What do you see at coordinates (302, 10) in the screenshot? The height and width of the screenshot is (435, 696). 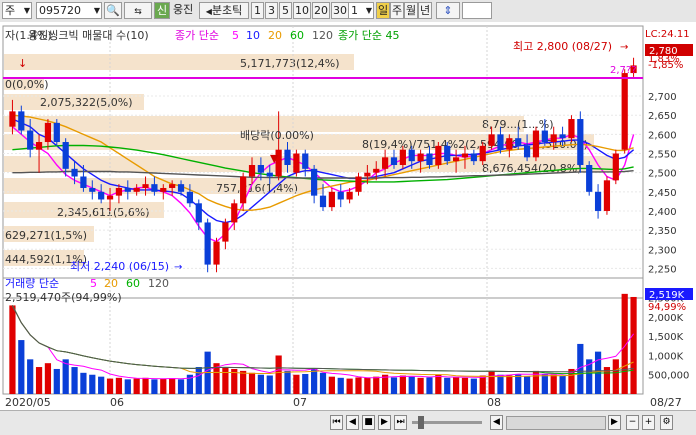 I see `period-button-10: 10` at bounding box center [302, 10].